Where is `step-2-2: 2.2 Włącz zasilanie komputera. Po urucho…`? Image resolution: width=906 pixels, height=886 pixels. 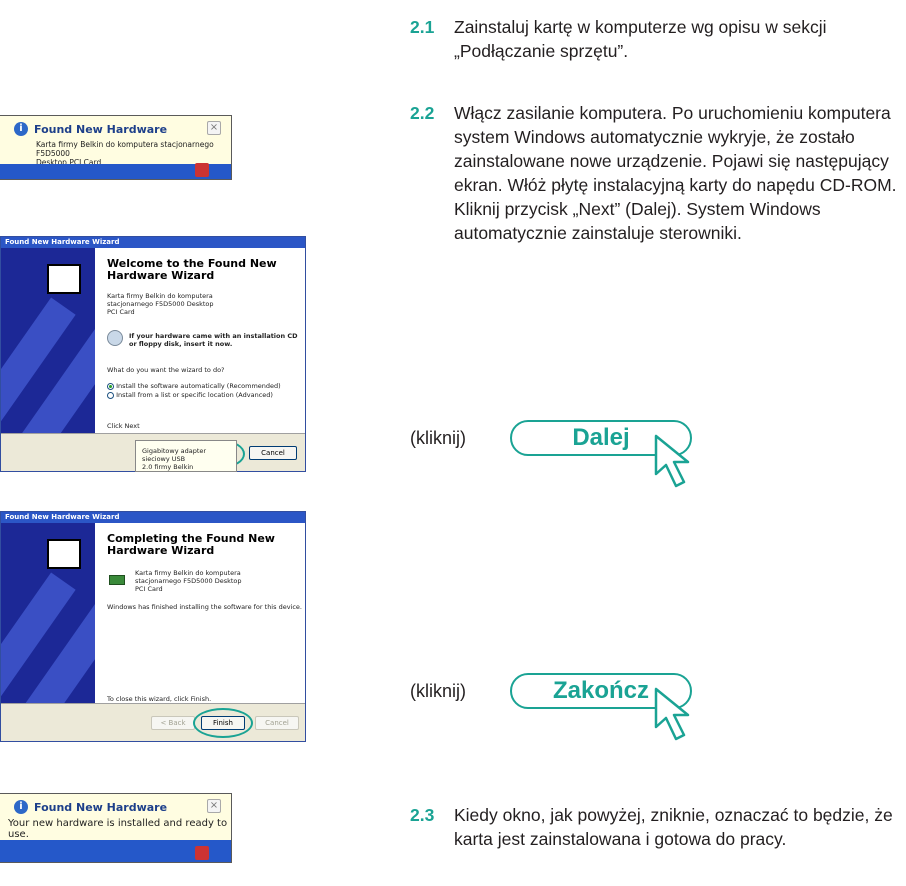 step-2-2: 2.2 Włącz zasilanie komputera. Po urucho… is located at coordinates (658, 173).